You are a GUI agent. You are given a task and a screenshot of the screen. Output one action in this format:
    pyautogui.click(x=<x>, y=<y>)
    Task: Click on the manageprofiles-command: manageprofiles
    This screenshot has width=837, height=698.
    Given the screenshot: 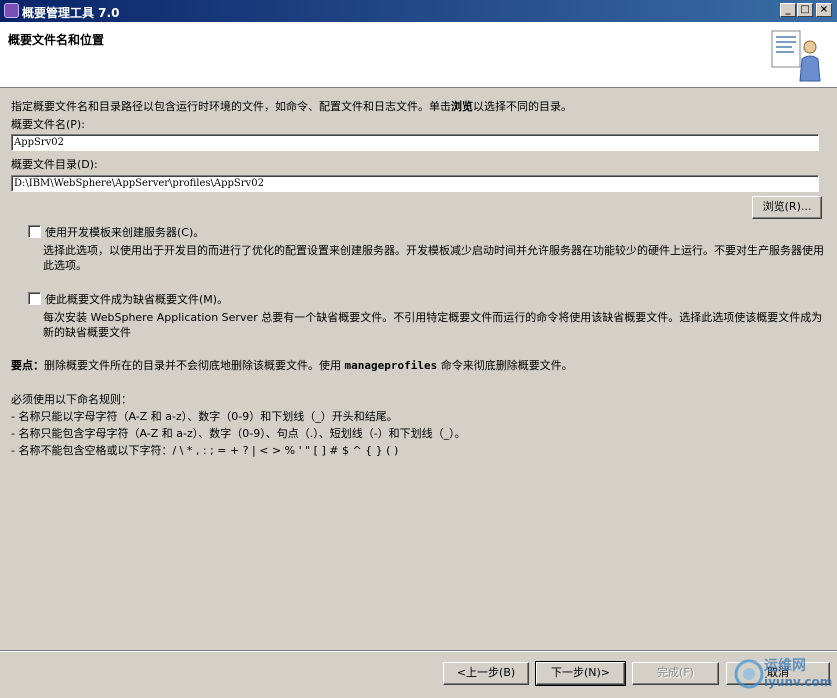 What is the action you would take?
    pyautogui.click(x=391, y=365)
    